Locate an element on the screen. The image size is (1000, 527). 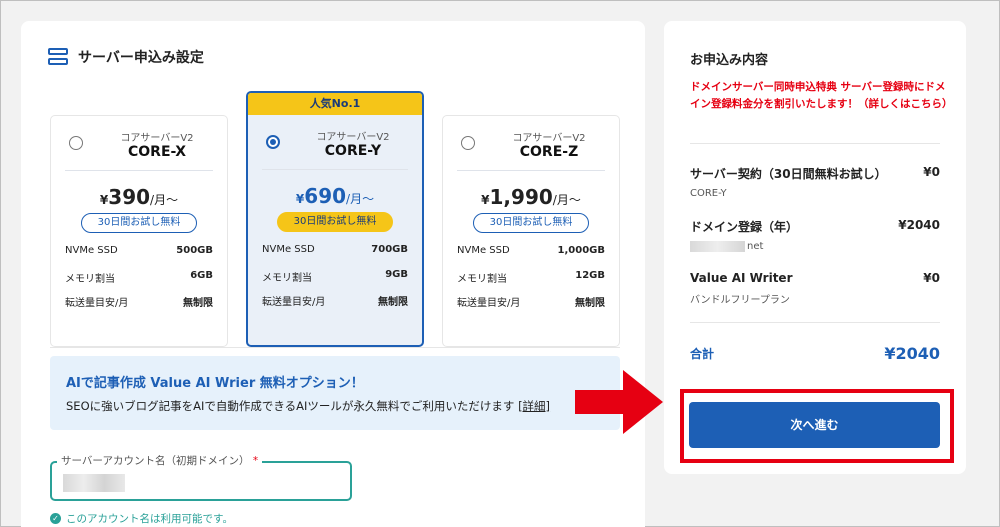
plan-radio-core-y is located at coordinates (273, 142).